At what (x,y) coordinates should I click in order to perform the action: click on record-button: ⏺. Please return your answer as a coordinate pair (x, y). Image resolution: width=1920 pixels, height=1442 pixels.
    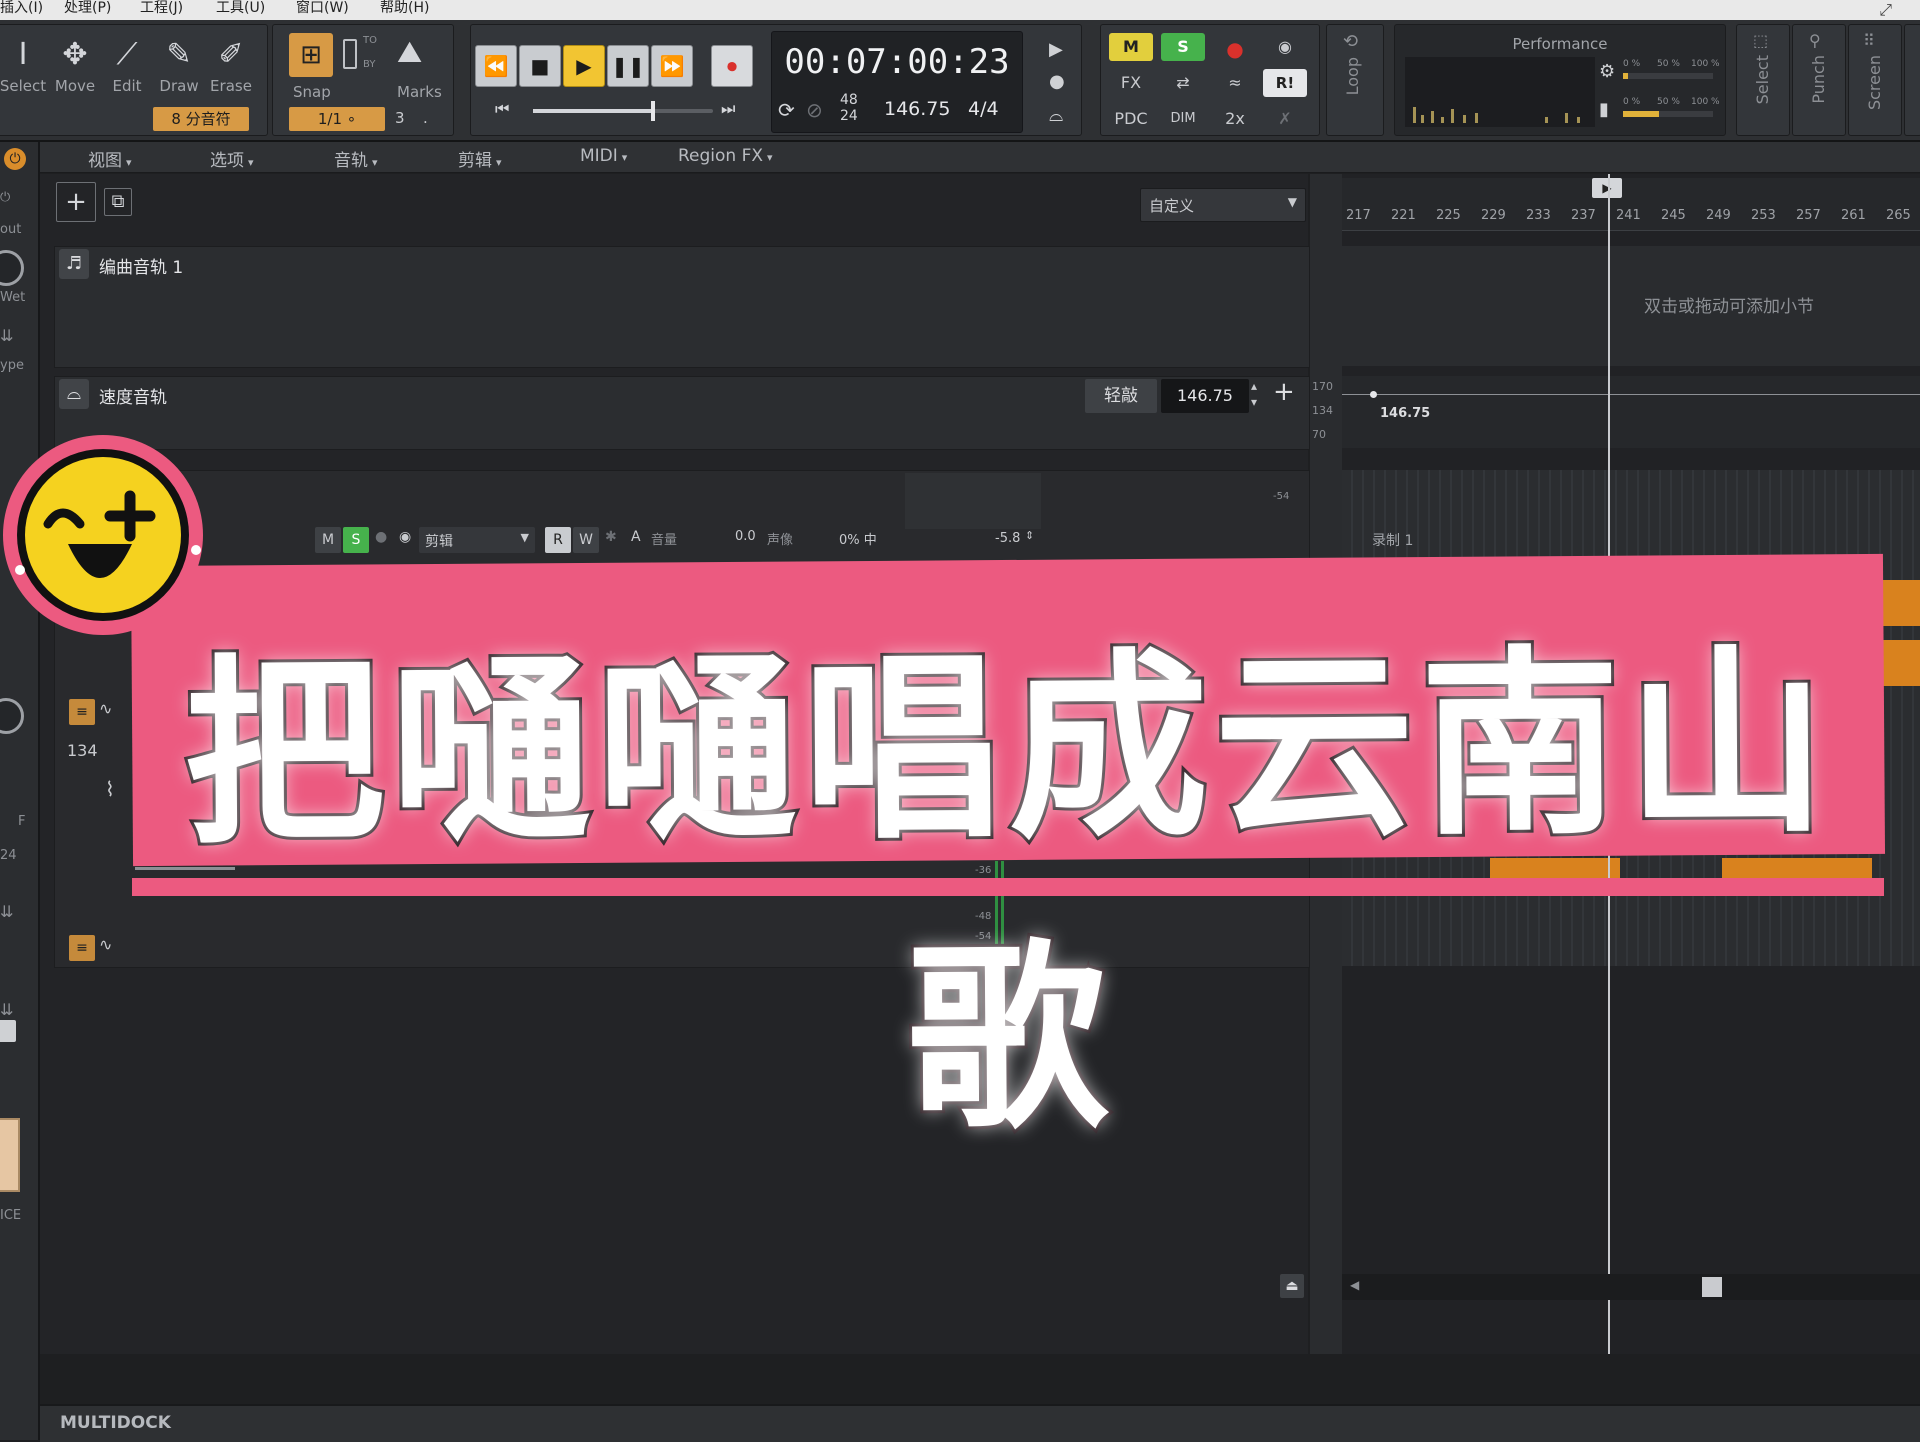
    Looking at the image, I should click on (732, 66).